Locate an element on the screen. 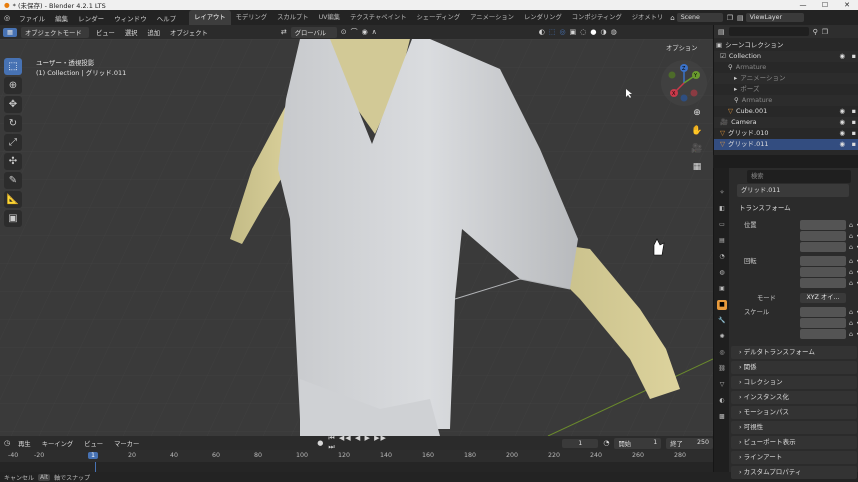  close-button: ✕ is located at coordinates (847, 5).